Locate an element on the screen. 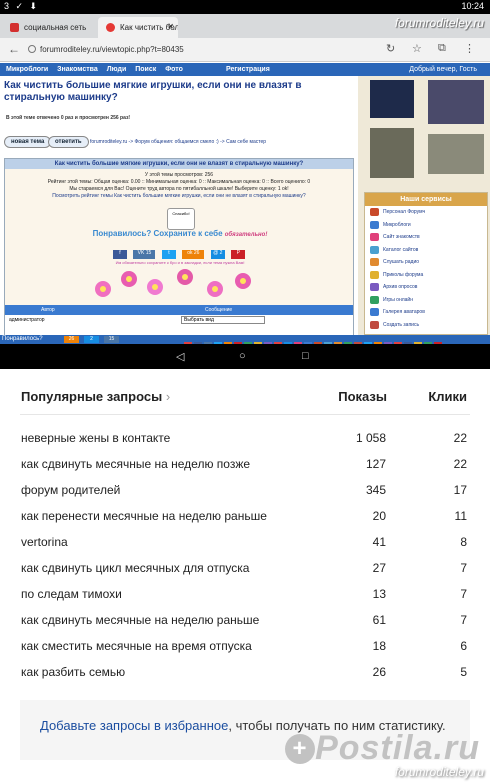 This screenshot has height=783, width=490. heart-icon is located at coordinates (110, 27).